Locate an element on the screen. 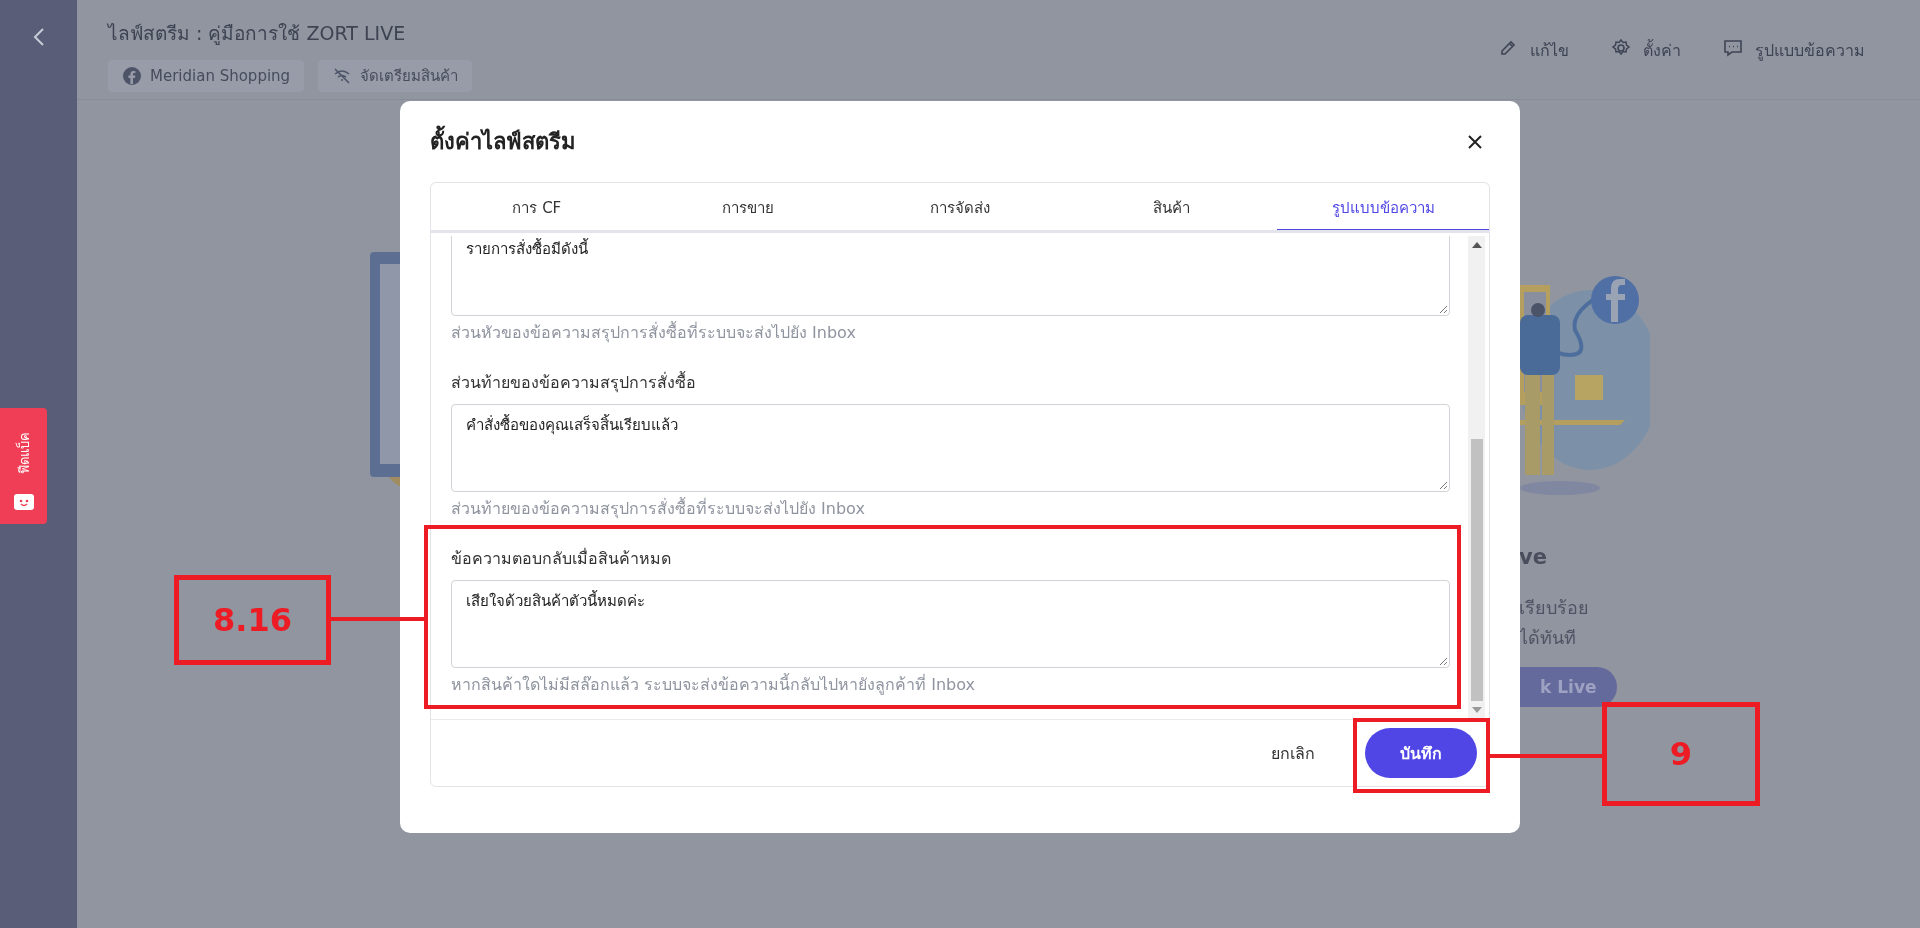  page-title: ไลฟ์สตรีม : คู่มือการใช้ ZORT LIVE is located at coordinates (257, 34).